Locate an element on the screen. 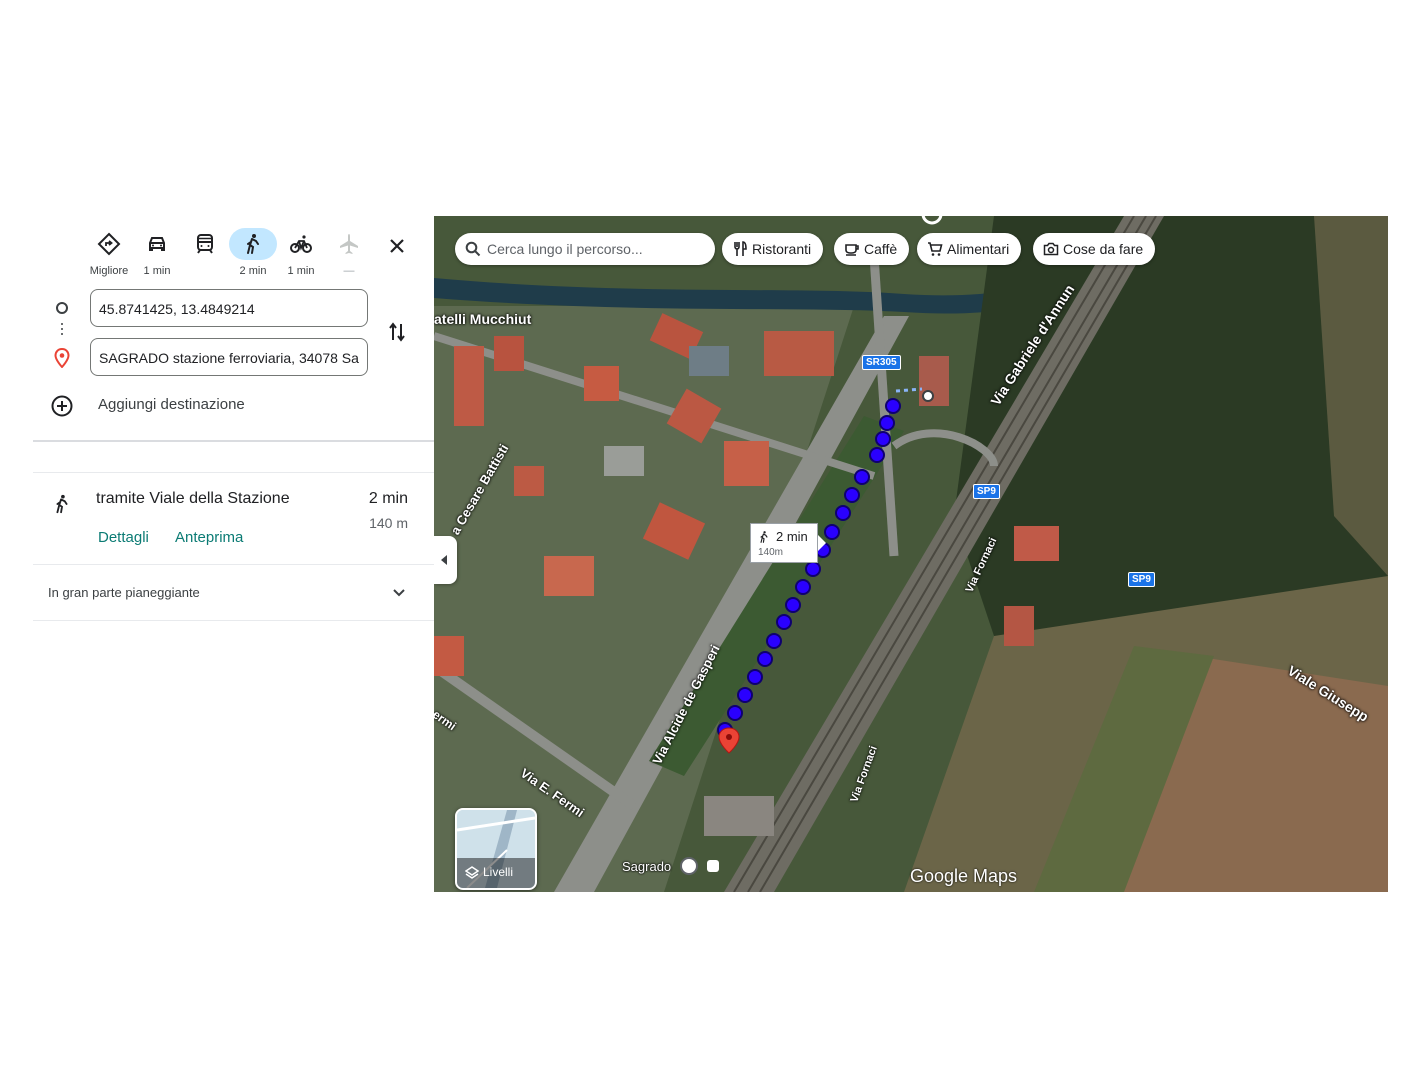 The height and width of the screenshot is (1074, 1417). layers-button: Livelli is located at coordinates (496, 849).